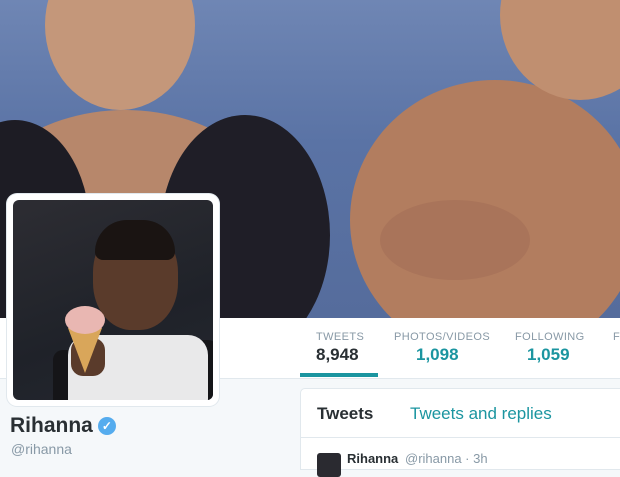 The width and height of the screenshot is (620, 477). I want to click on header-photo-face-left, so click(120, 55).